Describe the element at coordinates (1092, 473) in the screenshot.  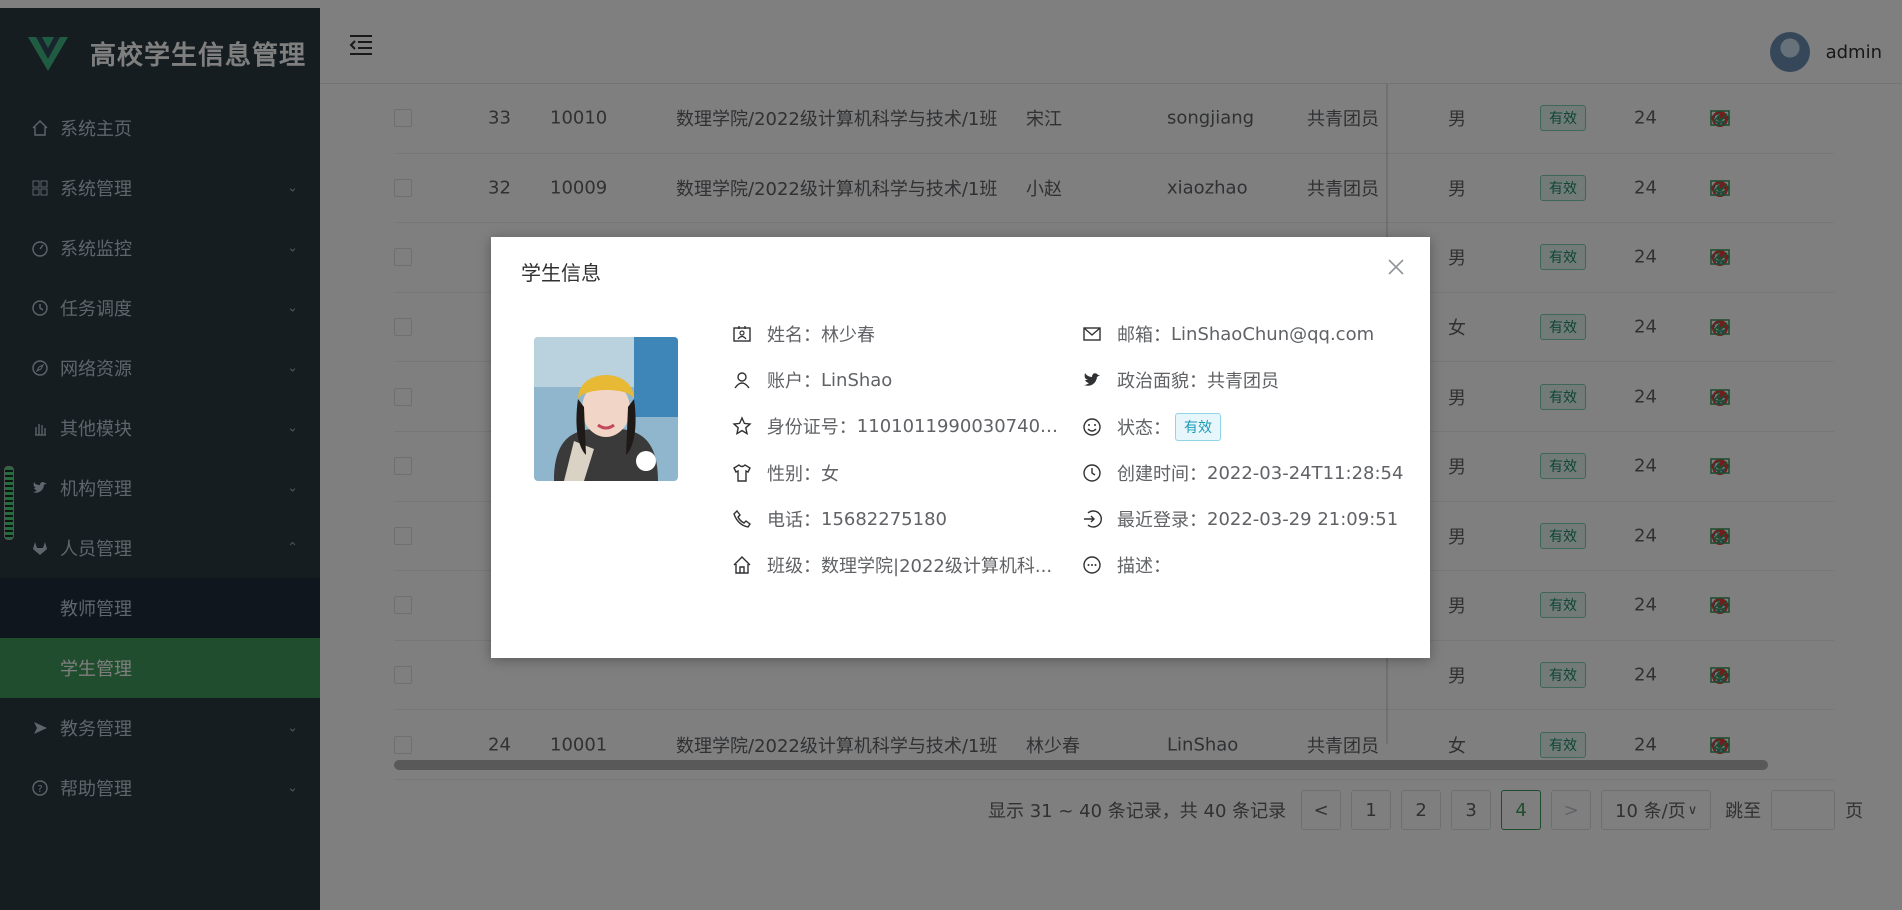
I see `clock-icon` at that location.